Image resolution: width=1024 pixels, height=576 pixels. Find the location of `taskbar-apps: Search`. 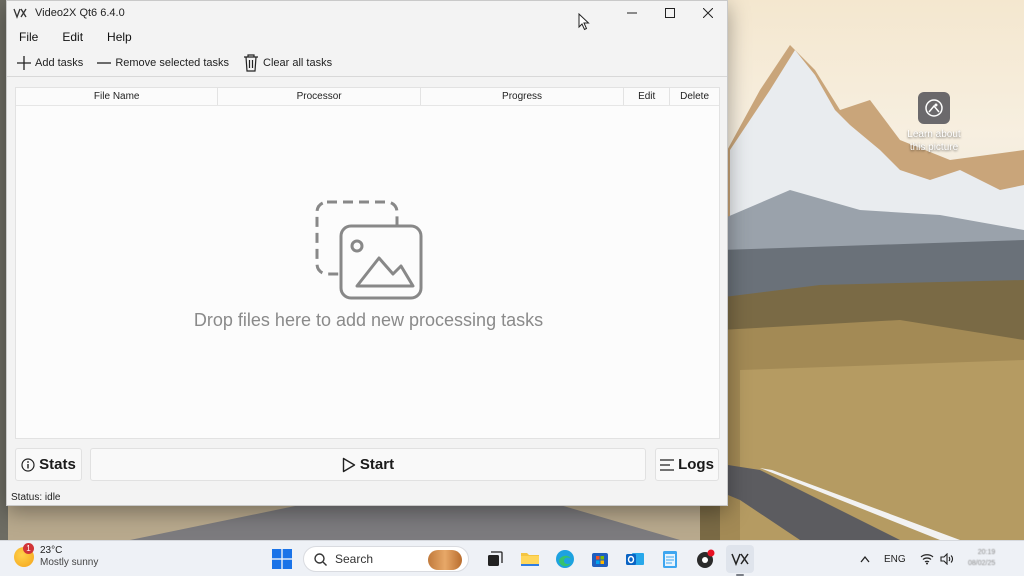

taskbar-apps: Search is located at coordinates (514, 560).